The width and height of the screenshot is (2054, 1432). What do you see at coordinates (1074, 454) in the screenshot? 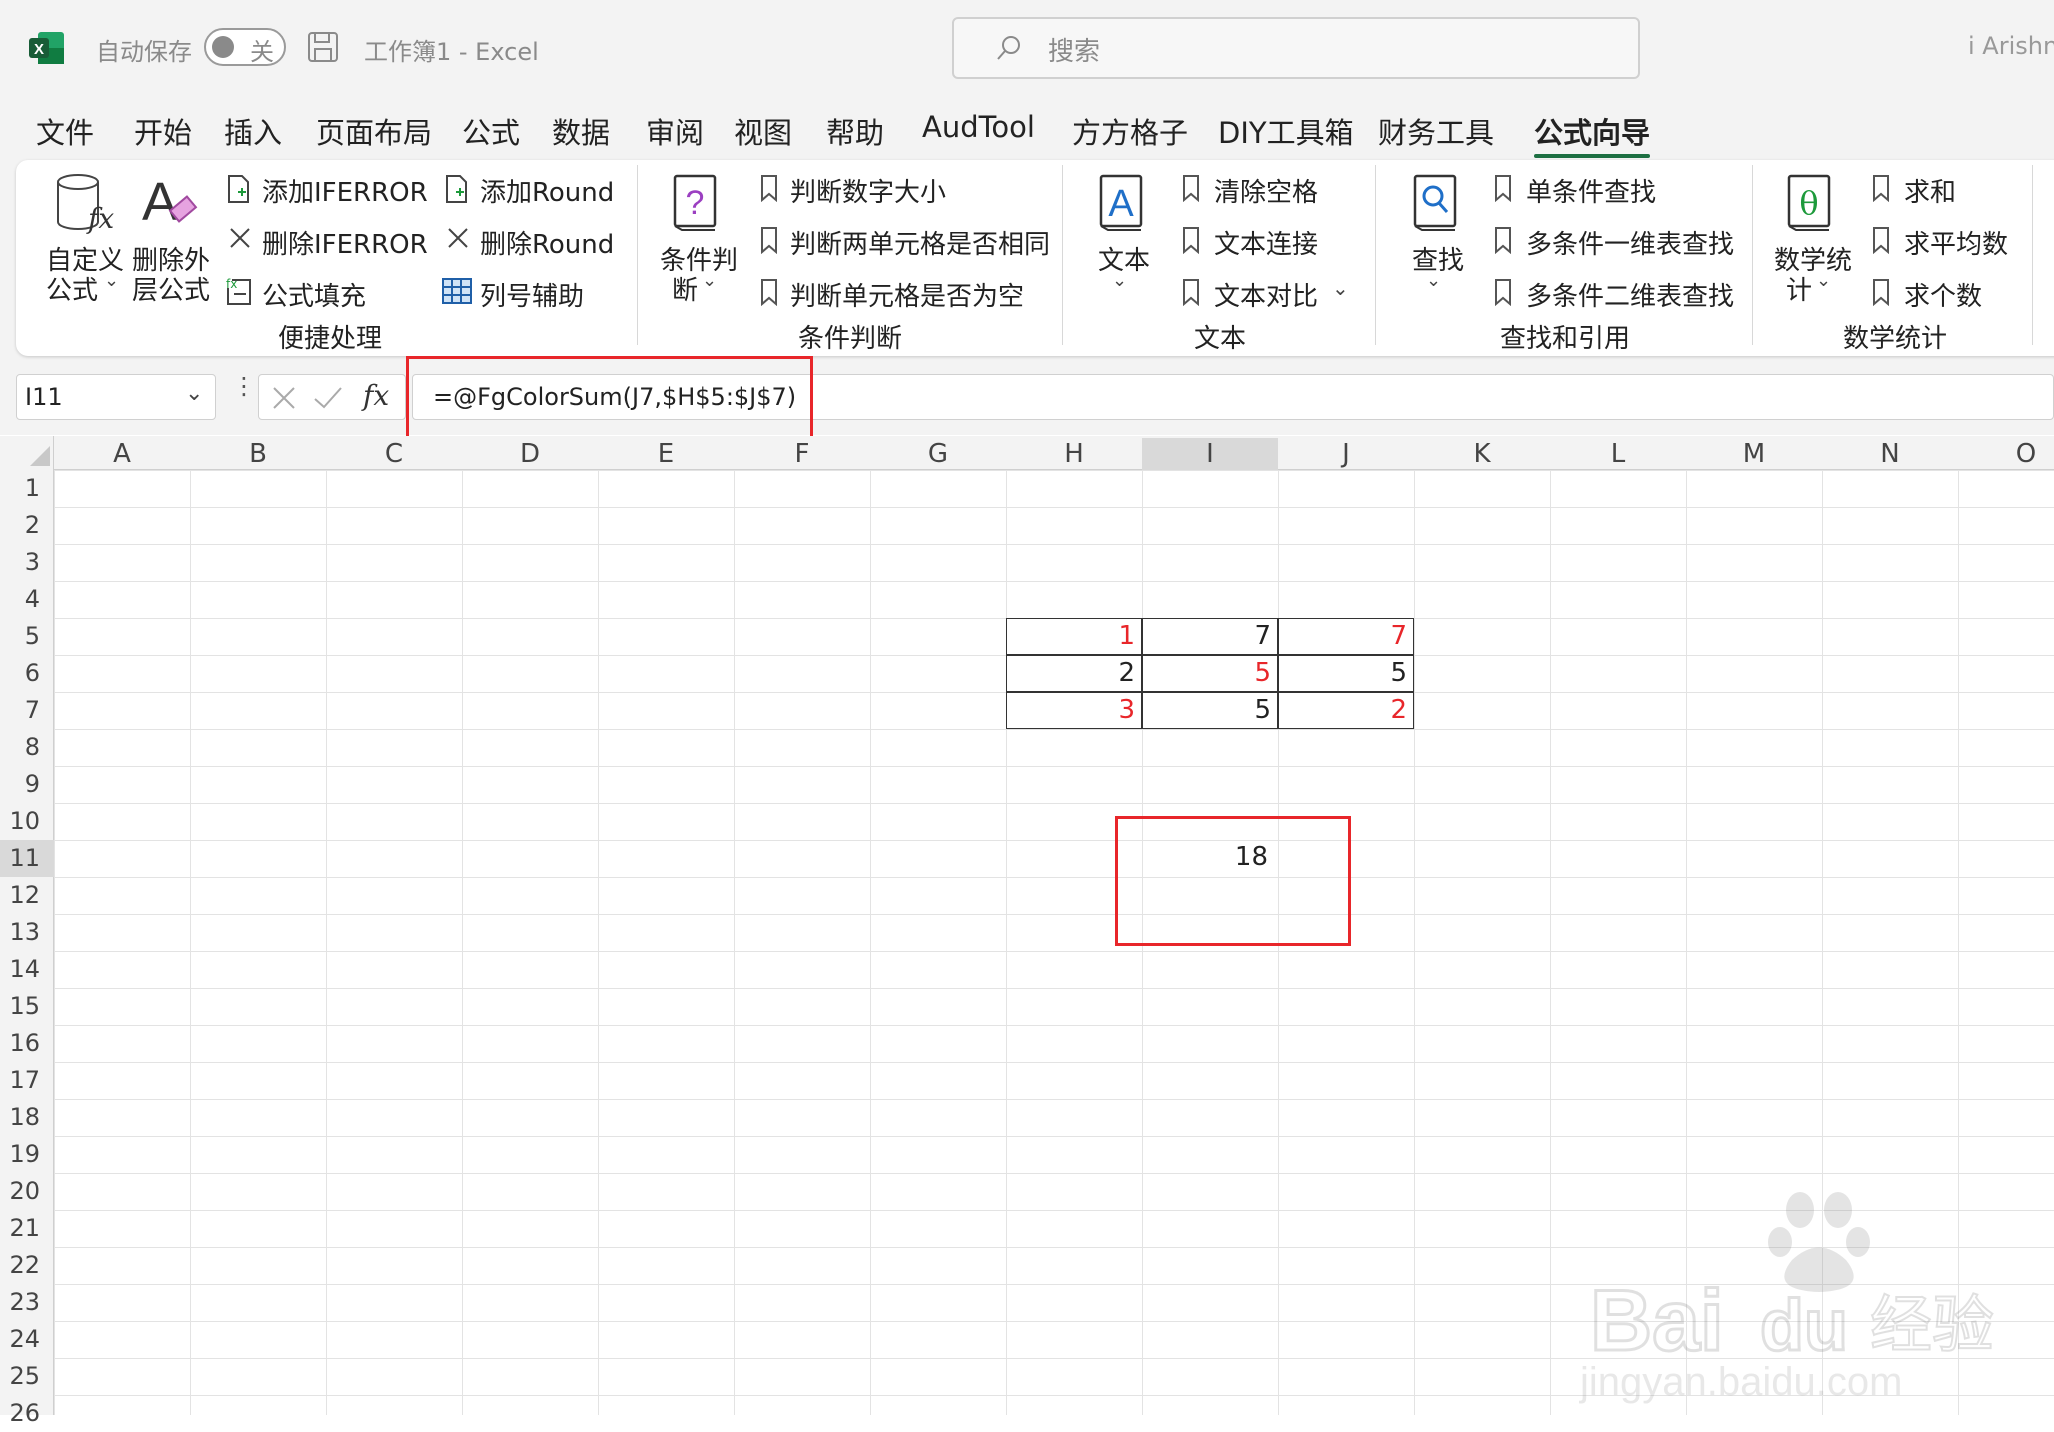
I see `column-header-H: H` at bounding box center [1074, 454].